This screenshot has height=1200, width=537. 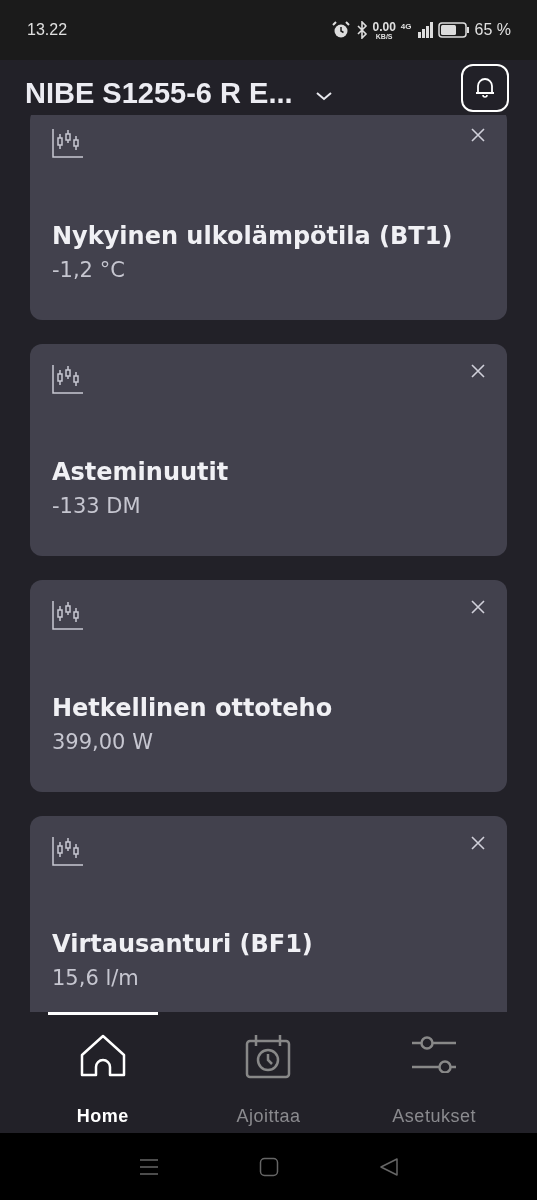 What do you see at coordinates (102, 1056) in the screenshot?
I see `home-icon` at bounding box center [102, 1056].